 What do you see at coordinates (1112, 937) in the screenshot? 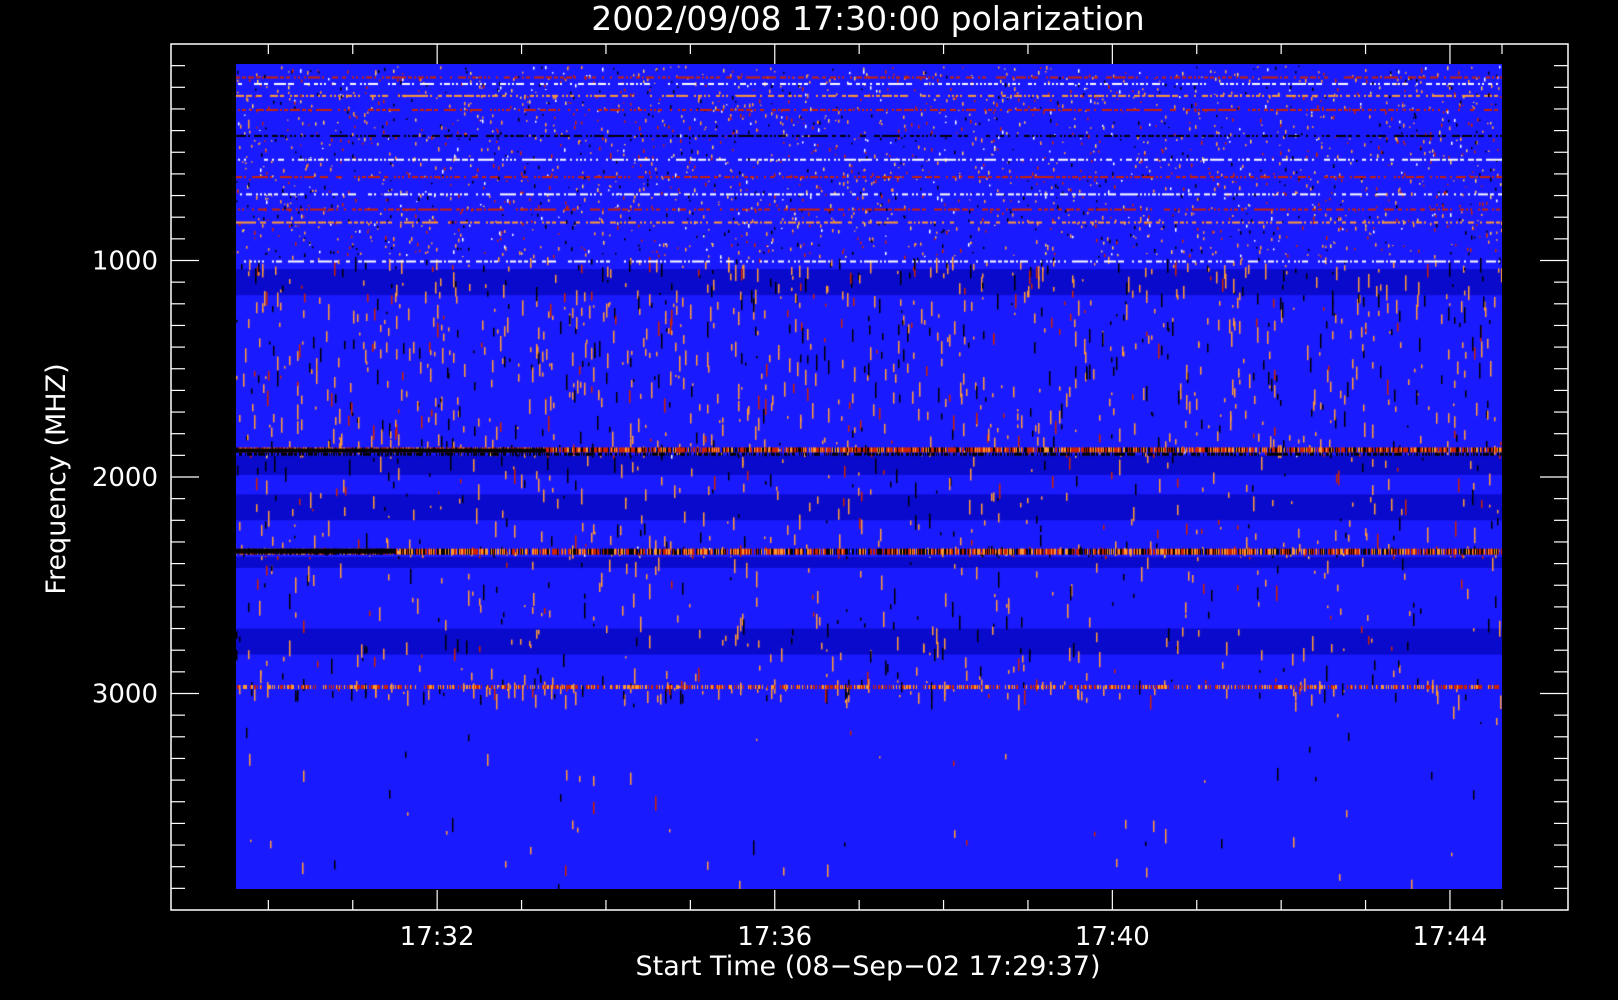
I see `x-tick-label: 17:40` at bounding box center [1112, 937].